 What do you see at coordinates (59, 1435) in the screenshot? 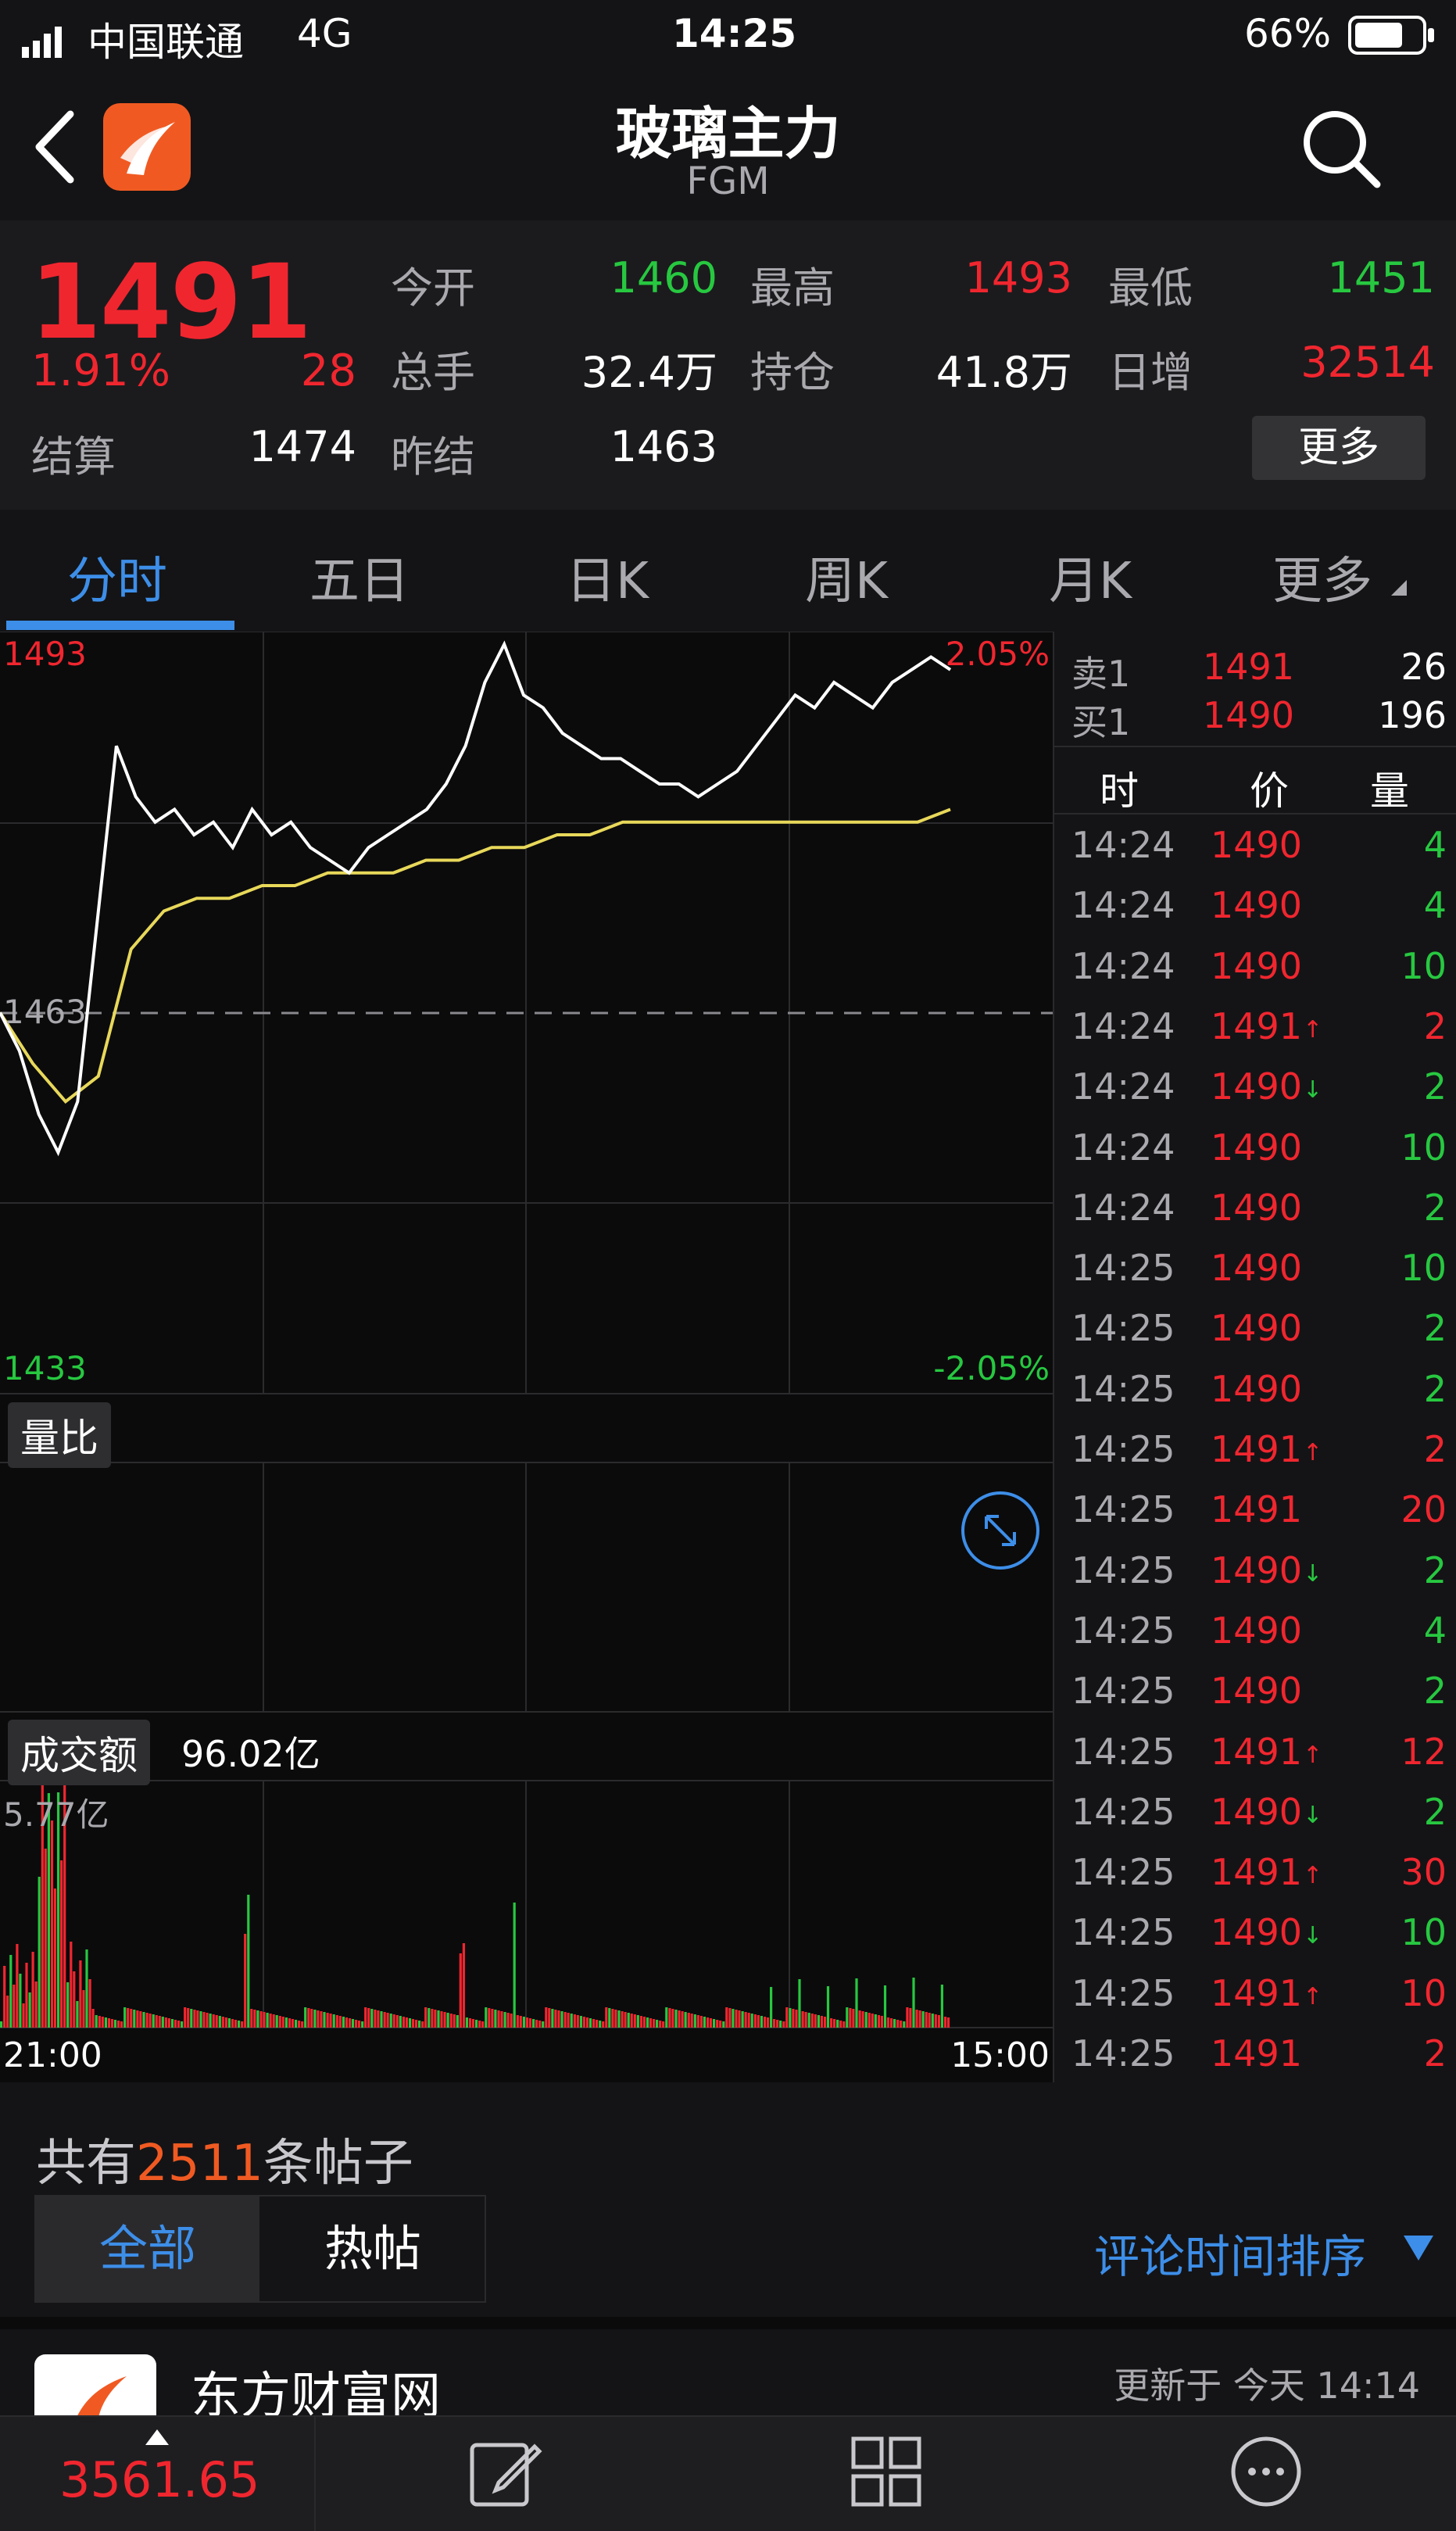
I see `volume-ratio-label: 量比` at bounding box center [59, 1435].